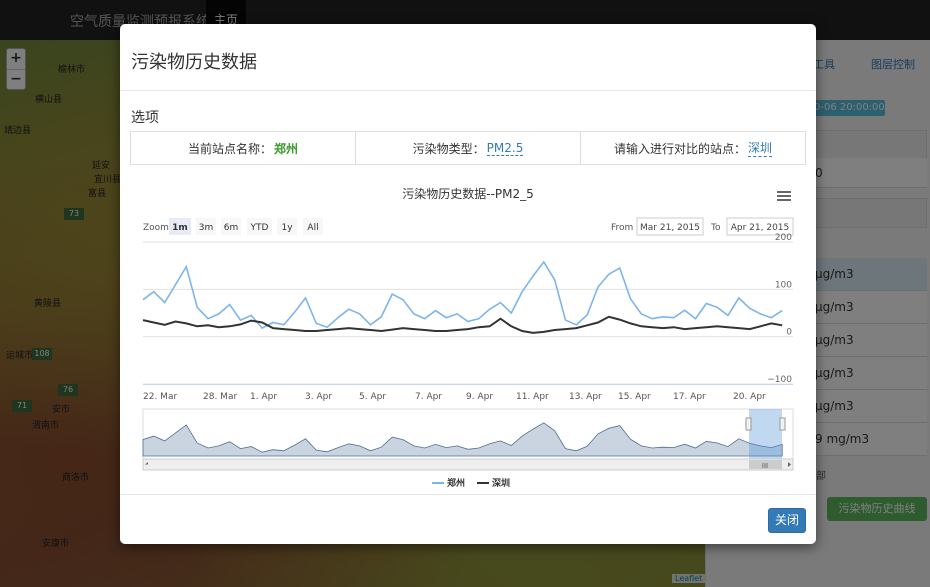 This screenshot has height=587, width=930. Describe the element at coordinates (787, 520) in the screenshot. I see `close-button: 关闭` at that location.